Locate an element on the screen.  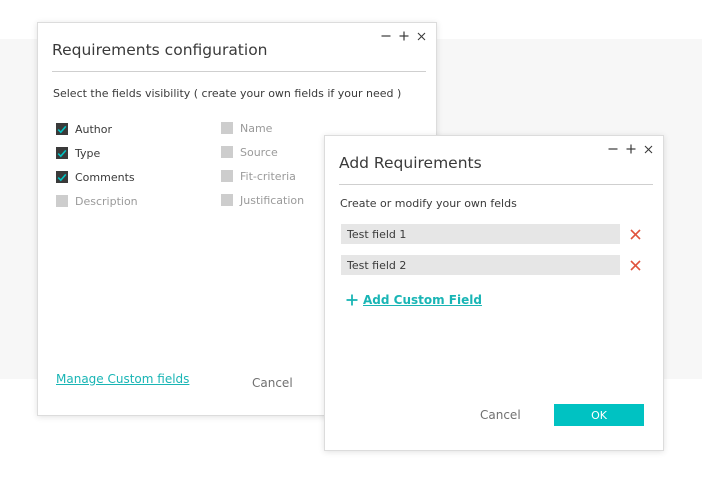
field-toggle-source: Source is located at coordinates (249, 152).